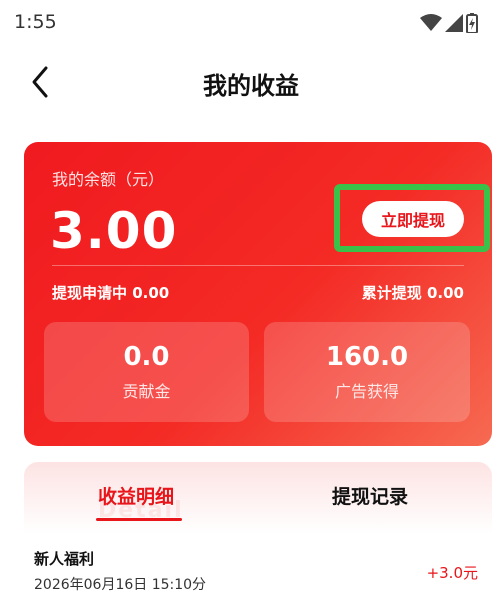 The width and height of the screenshot is (502, 600). I want to click on record-time: 2026年06月16日 15:10分, so click(120, 585).